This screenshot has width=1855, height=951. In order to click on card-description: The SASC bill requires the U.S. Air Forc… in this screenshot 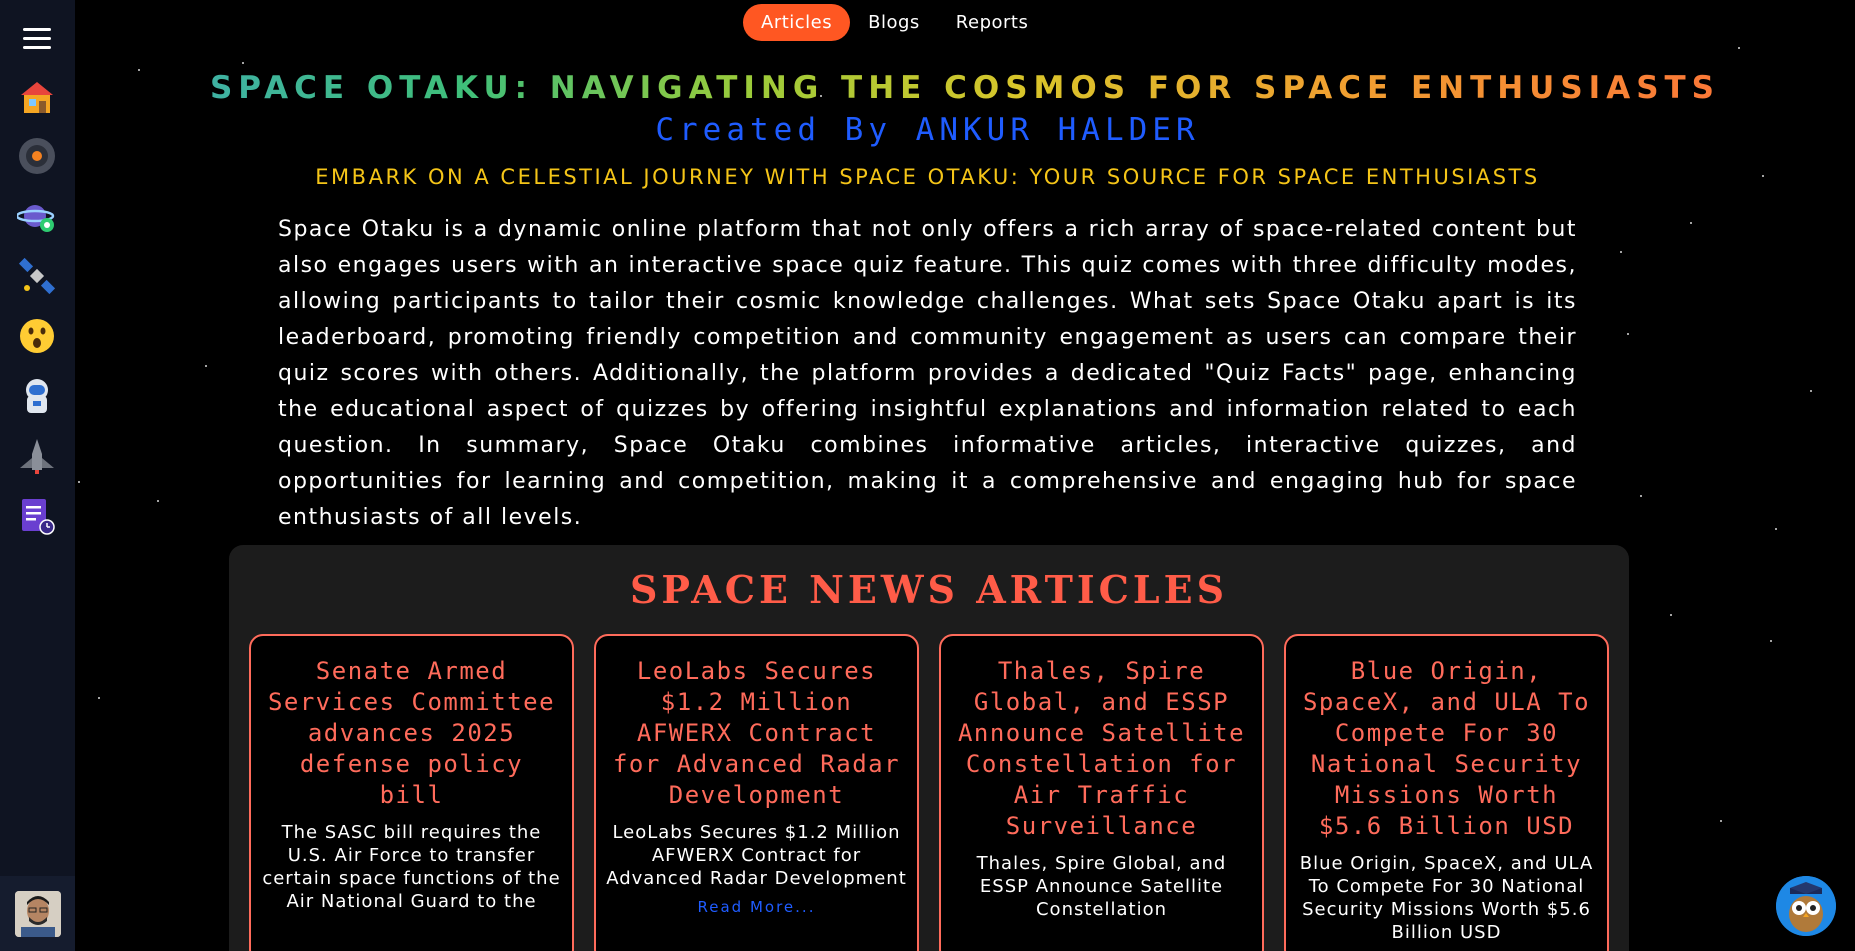, I will do `click(411, 867)`.